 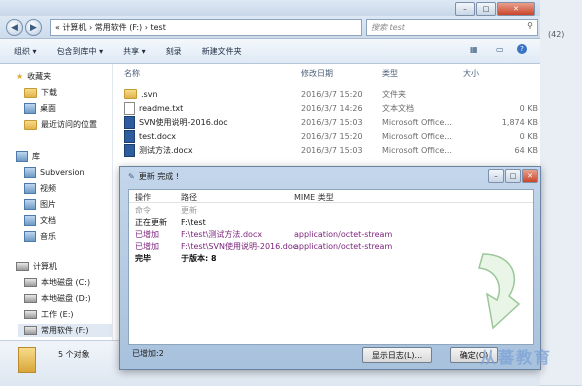 I want to click on log-row: 正在更新 F:\test, so click(x=331, y=222).